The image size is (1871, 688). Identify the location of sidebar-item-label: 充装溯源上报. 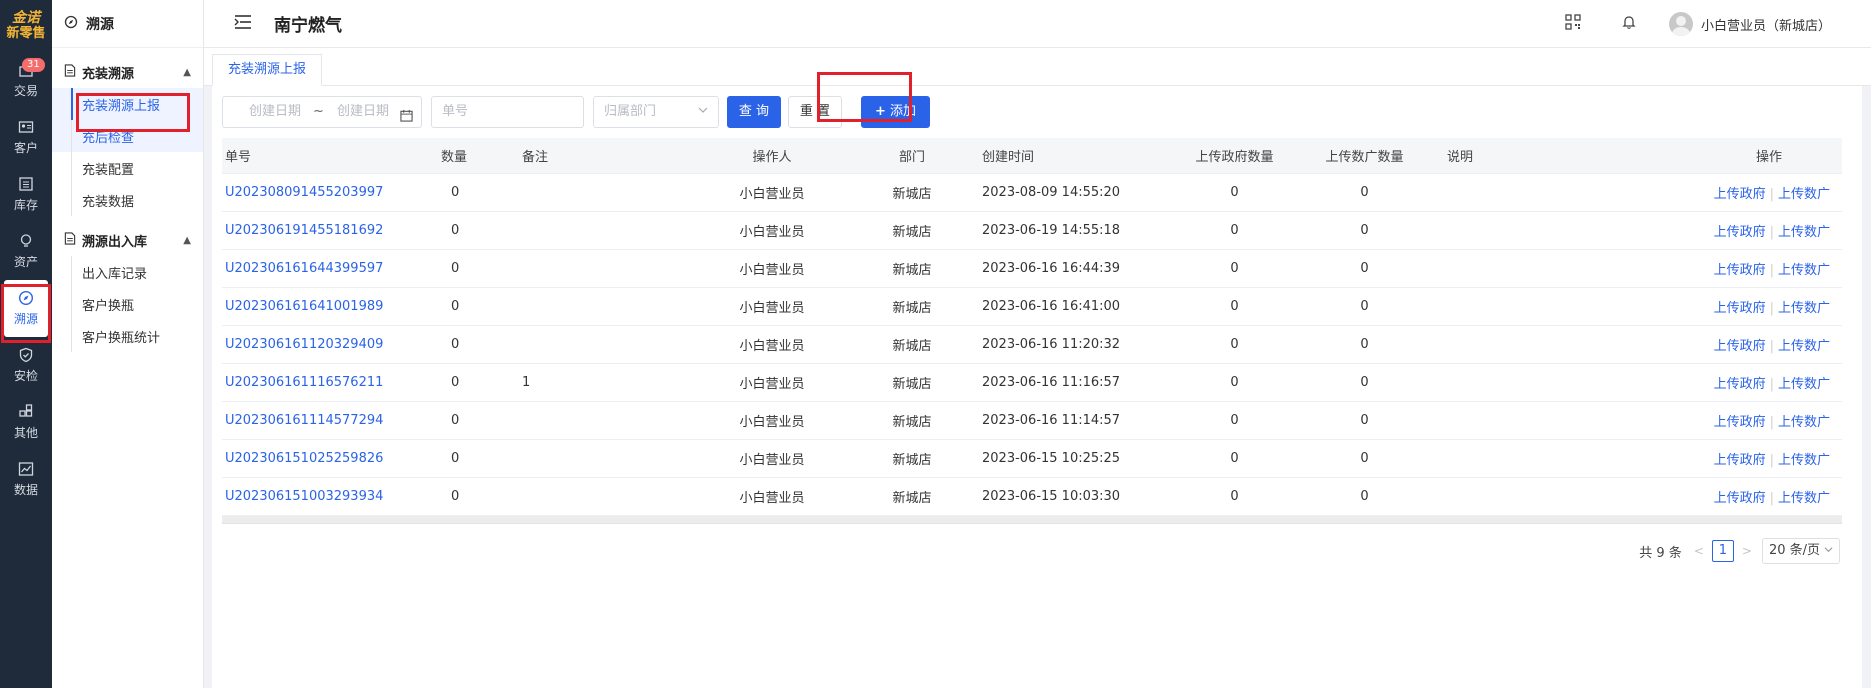
(121, 106).